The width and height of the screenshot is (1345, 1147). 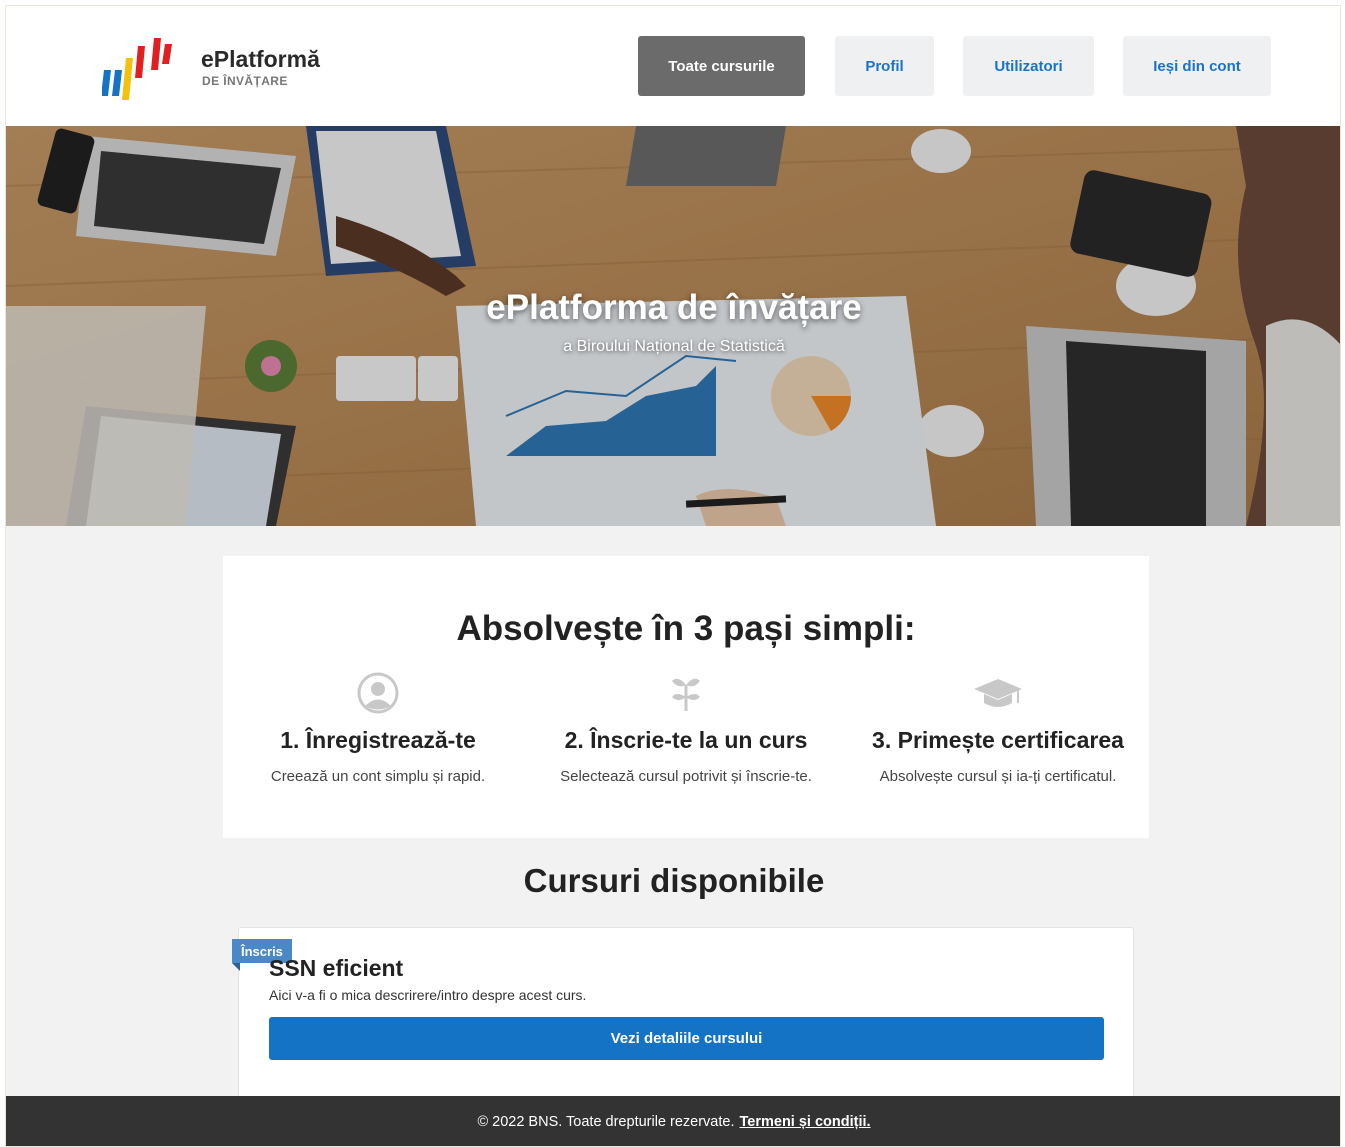 I want to click on brand-subtitle: DE ÎNVĂȚARE, so click(x=245, y=81).